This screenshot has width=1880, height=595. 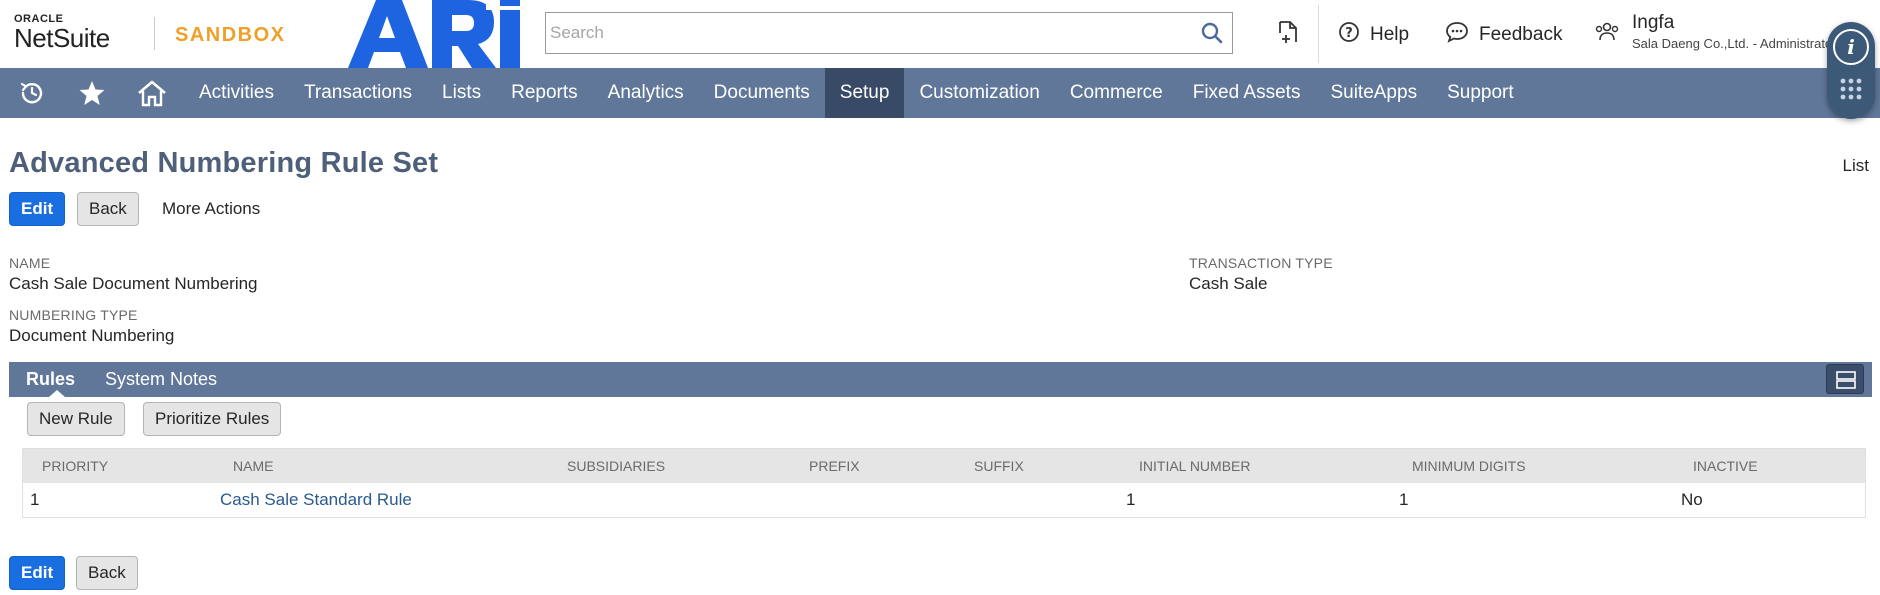 I want to click on nav-suiteapps: SuiteApps, so click(x=1373, y=93).